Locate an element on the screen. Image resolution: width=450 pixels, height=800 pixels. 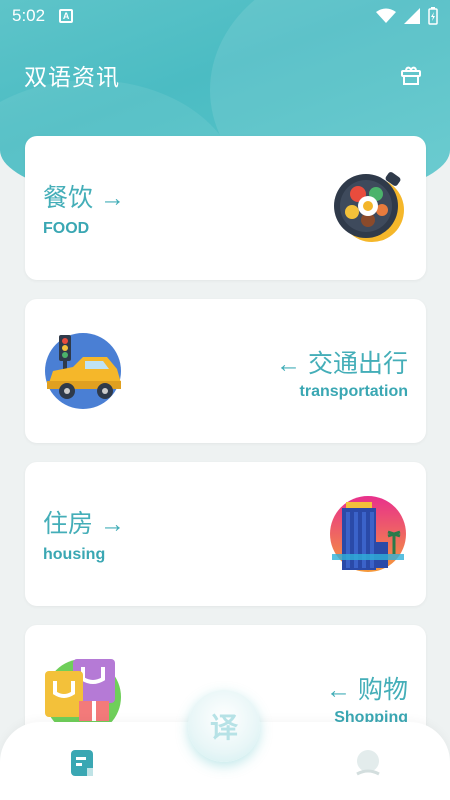
book-icon is located at coordinates (82, 763).